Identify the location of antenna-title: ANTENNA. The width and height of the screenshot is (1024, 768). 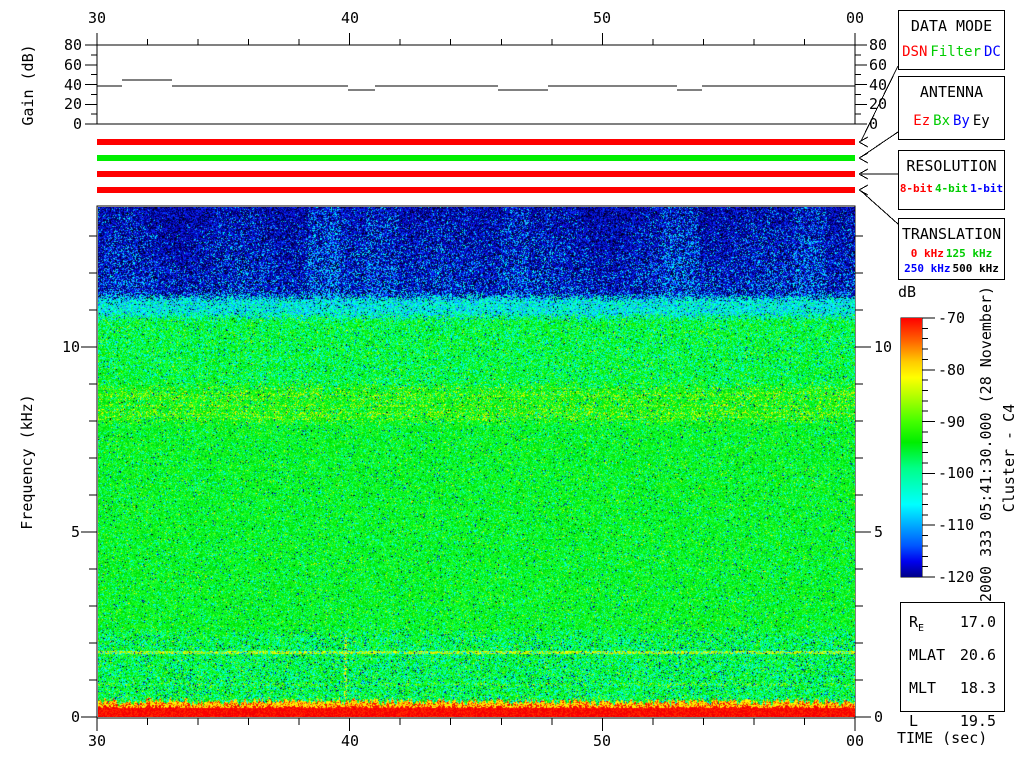
(951, 92).